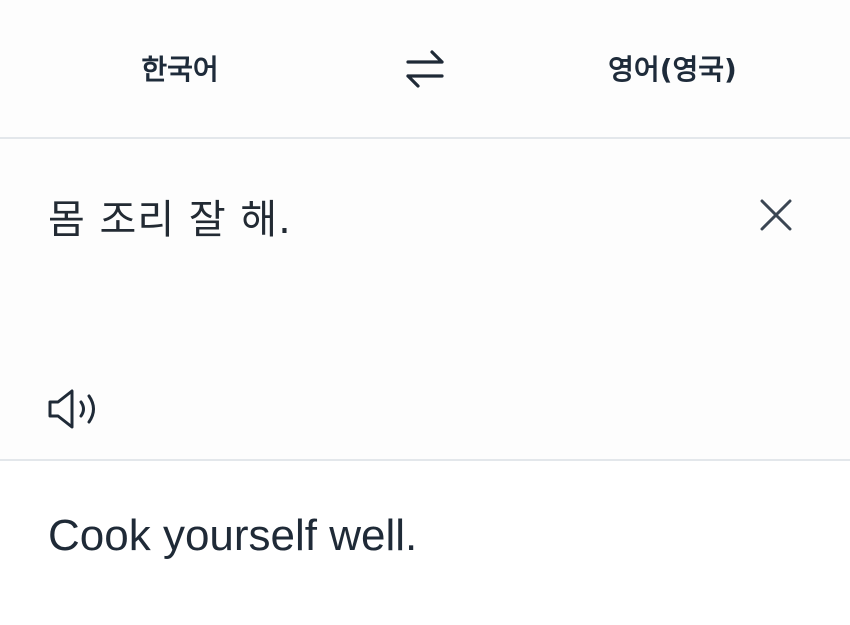 This screenshot has height=625, width=850. Describe the element at coordinates (83, 622) in the screenshot. I see `cropped-secondary-text` at that location.